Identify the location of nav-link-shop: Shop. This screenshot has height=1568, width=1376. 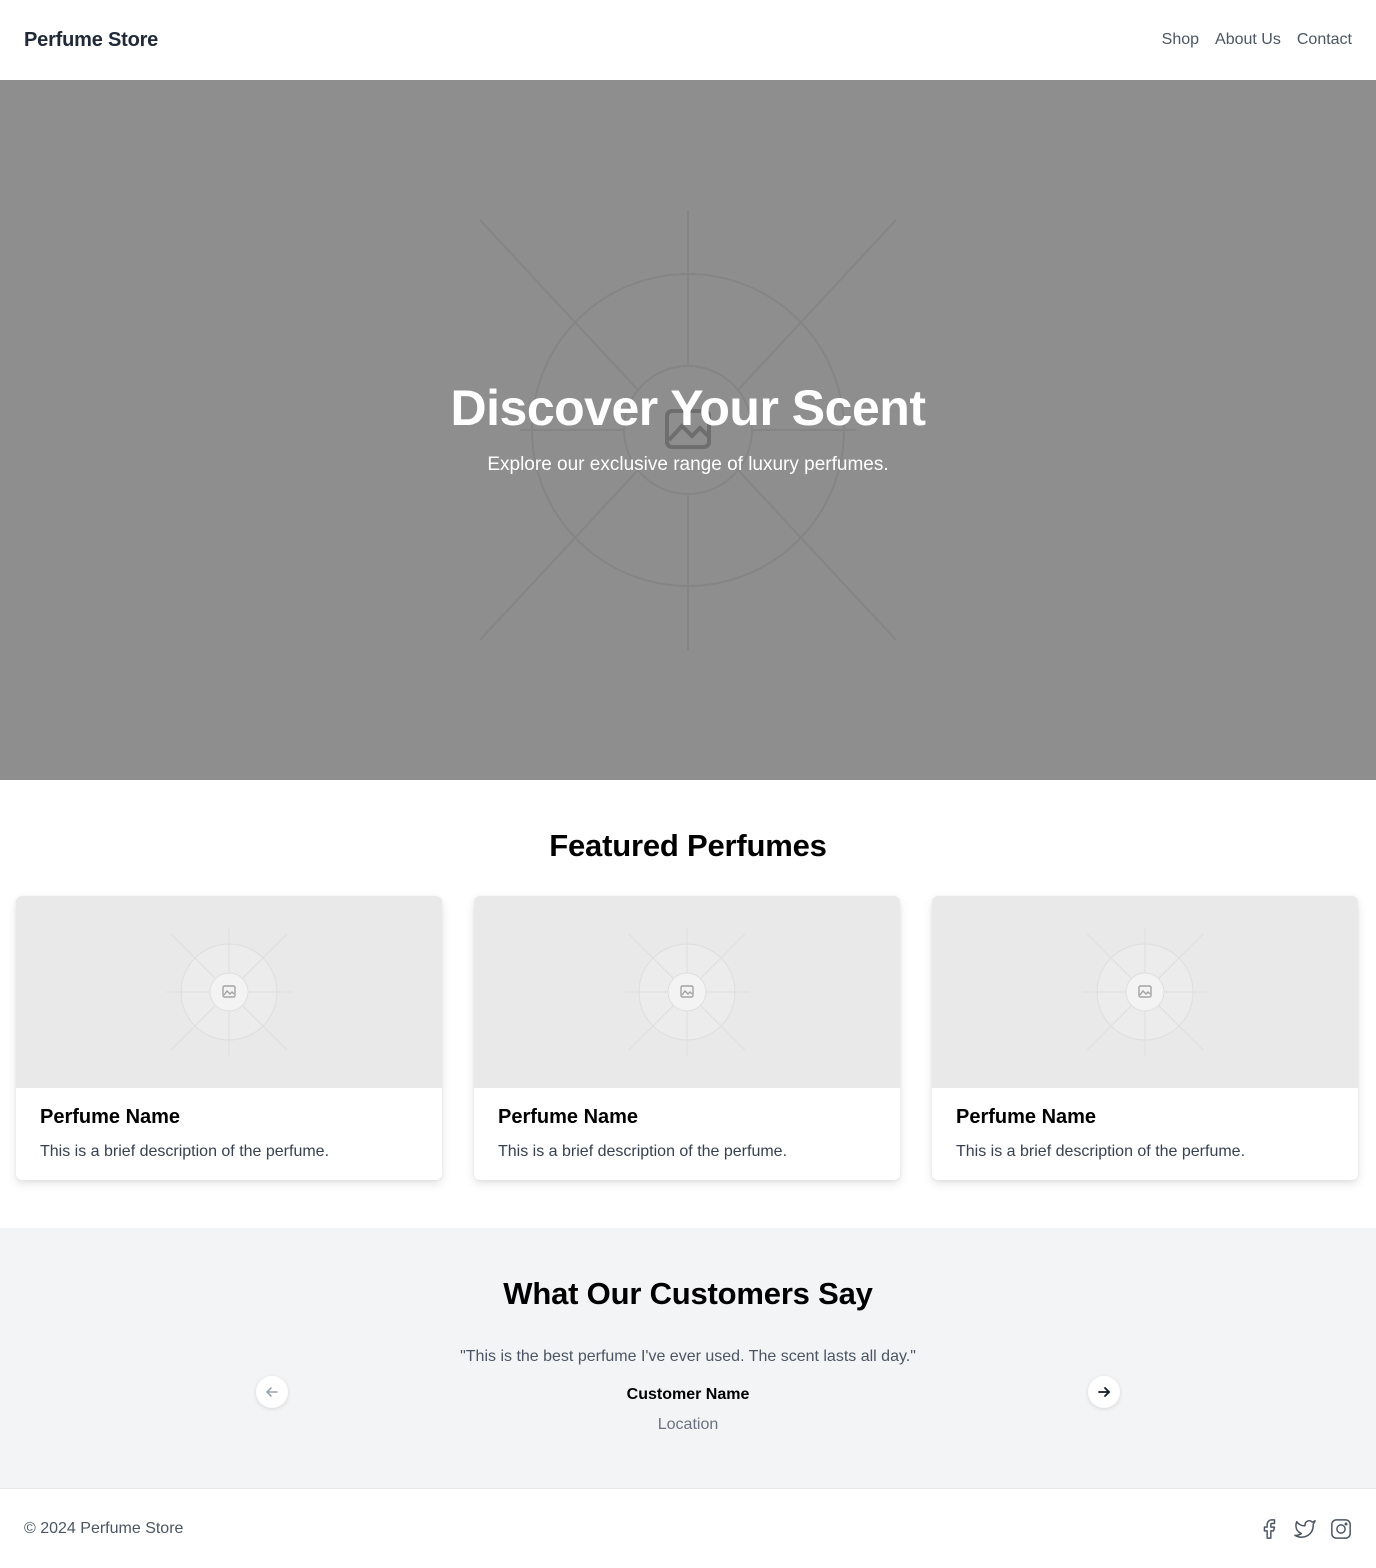
(1180, 40).